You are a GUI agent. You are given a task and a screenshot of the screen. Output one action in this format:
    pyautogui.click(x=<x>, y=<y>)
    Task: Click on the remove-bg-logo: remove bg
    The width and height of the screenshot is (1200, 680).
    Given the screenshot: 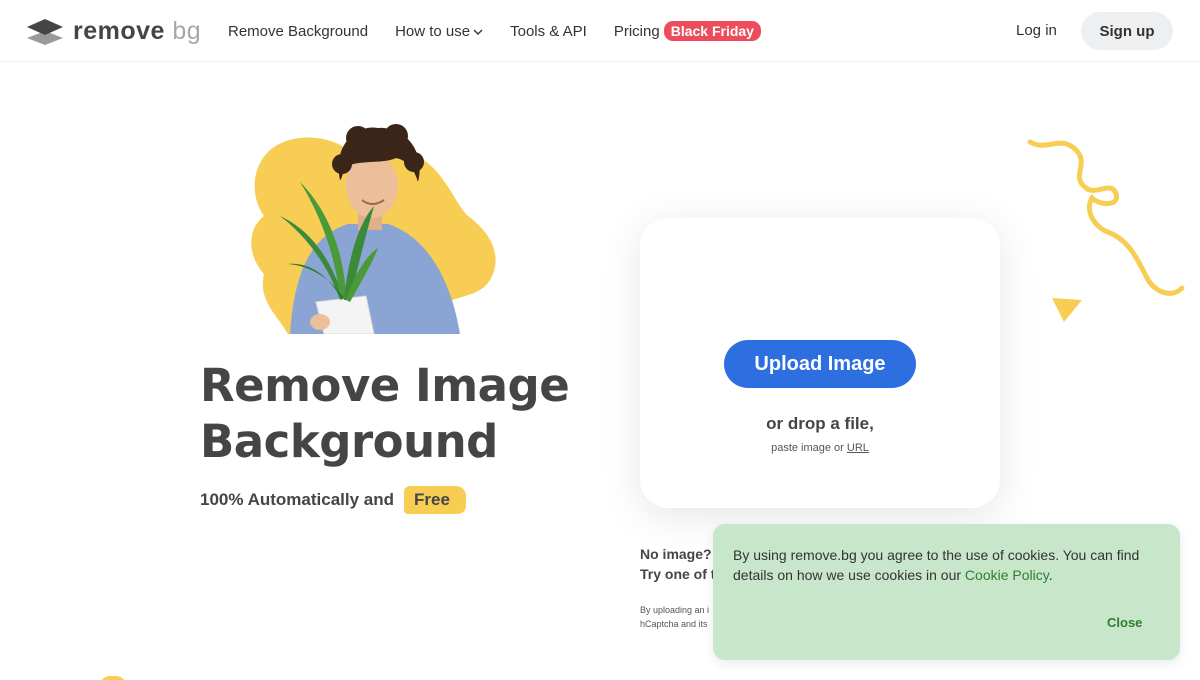 What is the action you would take?
    pyautogui.click(x=113, y=31)
    